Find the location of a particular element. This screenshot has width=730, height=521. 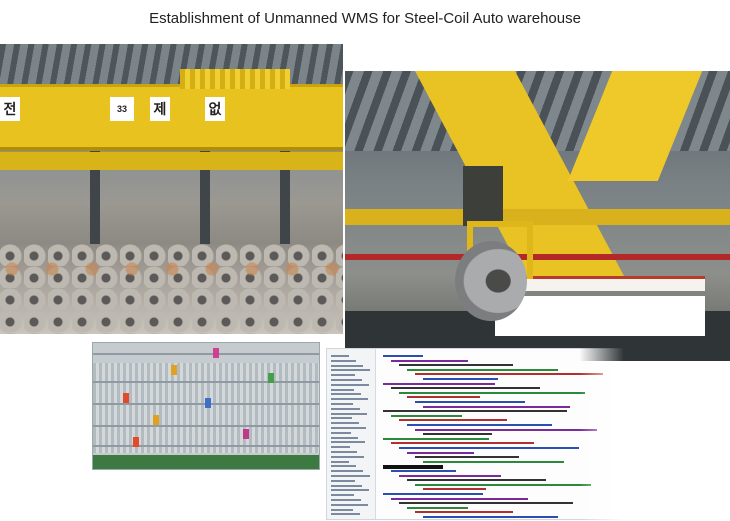

wms-storage-grid is located at coordinates (206, 408).